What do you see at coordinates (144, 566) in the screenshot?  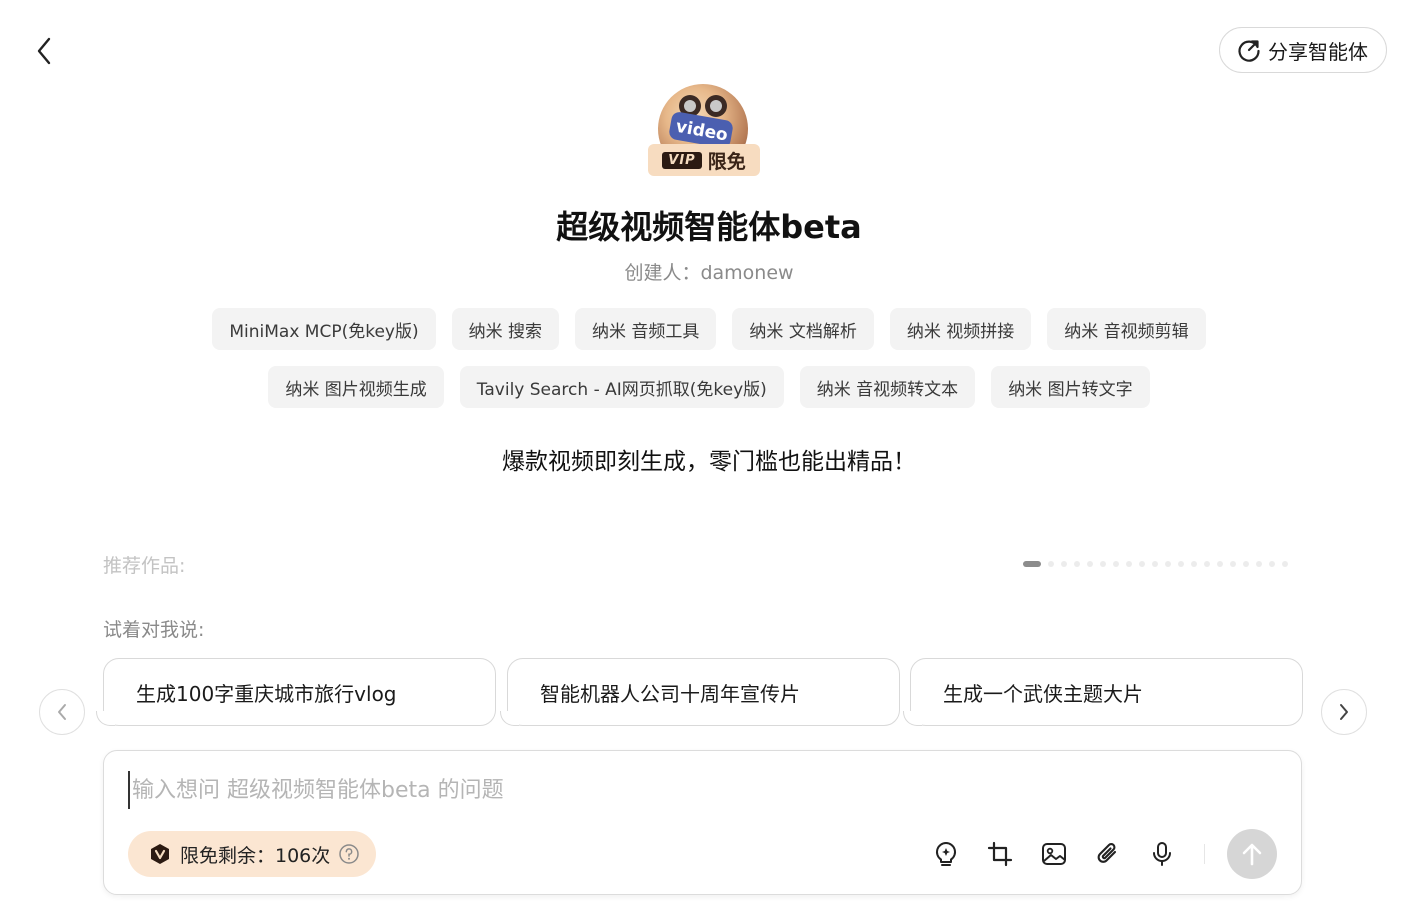 I see `recommend-label: 推荐作品:` at bounding box center [144, 566].